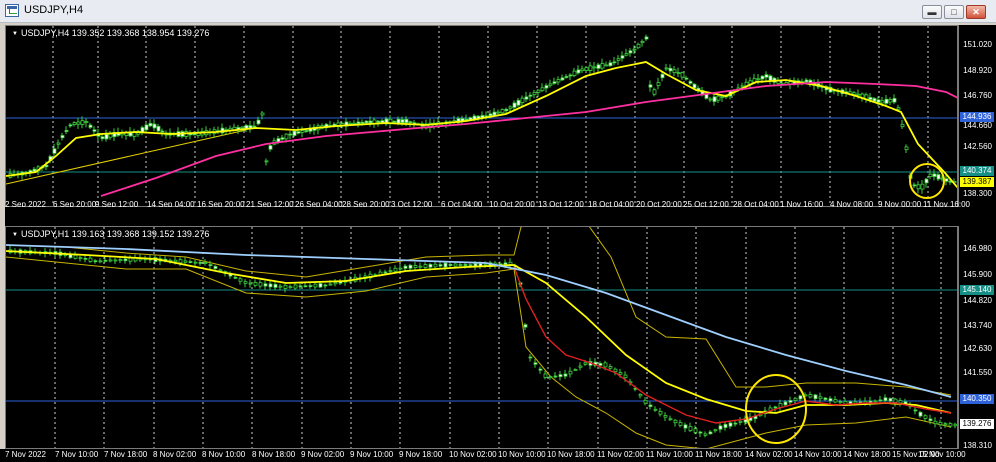 Image resolution: width=996 pixels, height=462 pixels. Describe the element at coordinates (421, 454) in the screenshot. I see `time-label: 9 Nov 18:00` at that location.